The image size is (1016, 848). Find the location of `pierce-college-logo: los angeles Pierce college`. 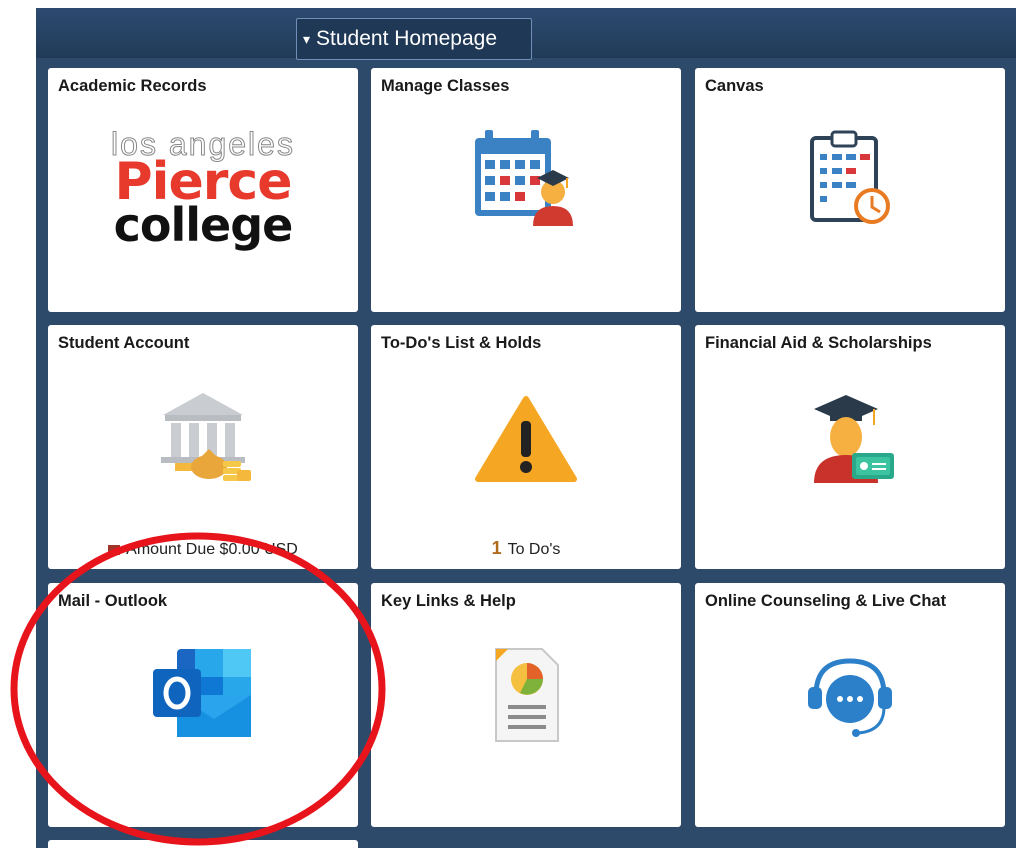

pierce-college-logo: los angeles Pierce college is located at coordinates (203, 189).